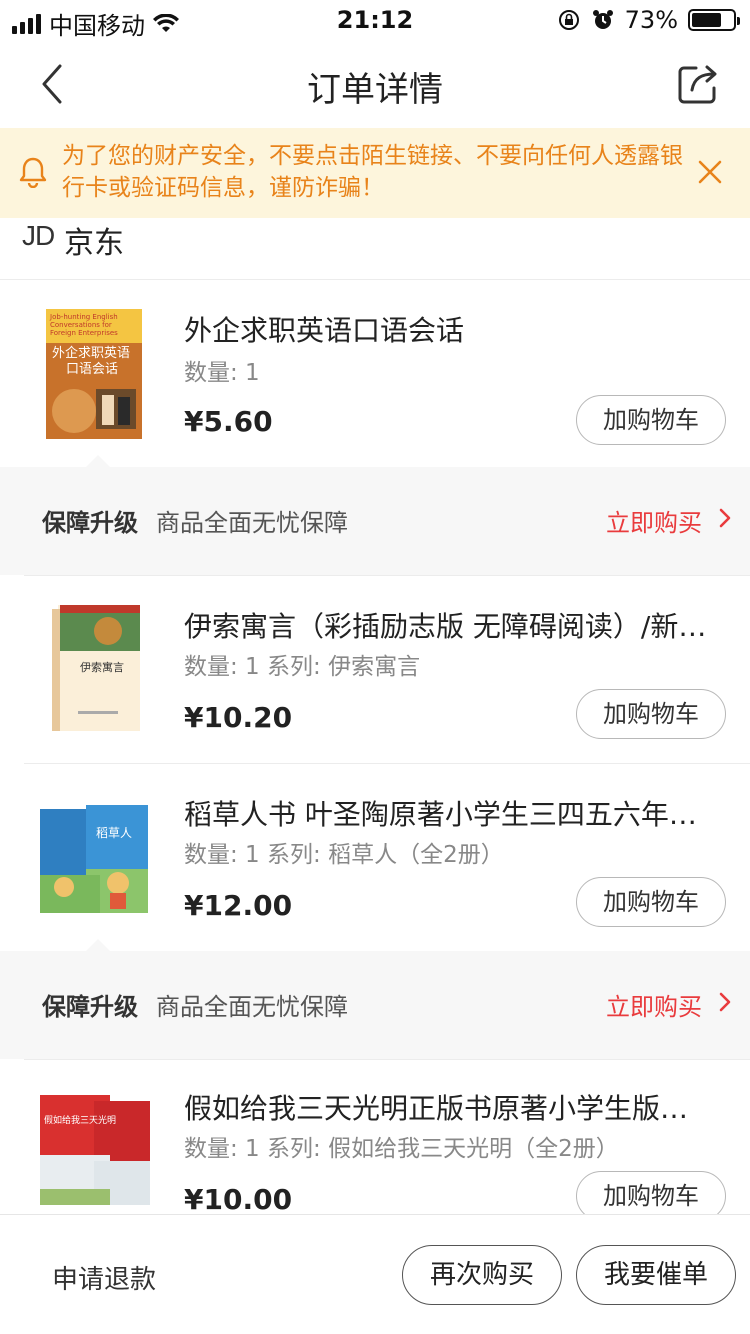 This screenshot has height=1334, width=750. I want to click on share-icon, so click(697, 84).